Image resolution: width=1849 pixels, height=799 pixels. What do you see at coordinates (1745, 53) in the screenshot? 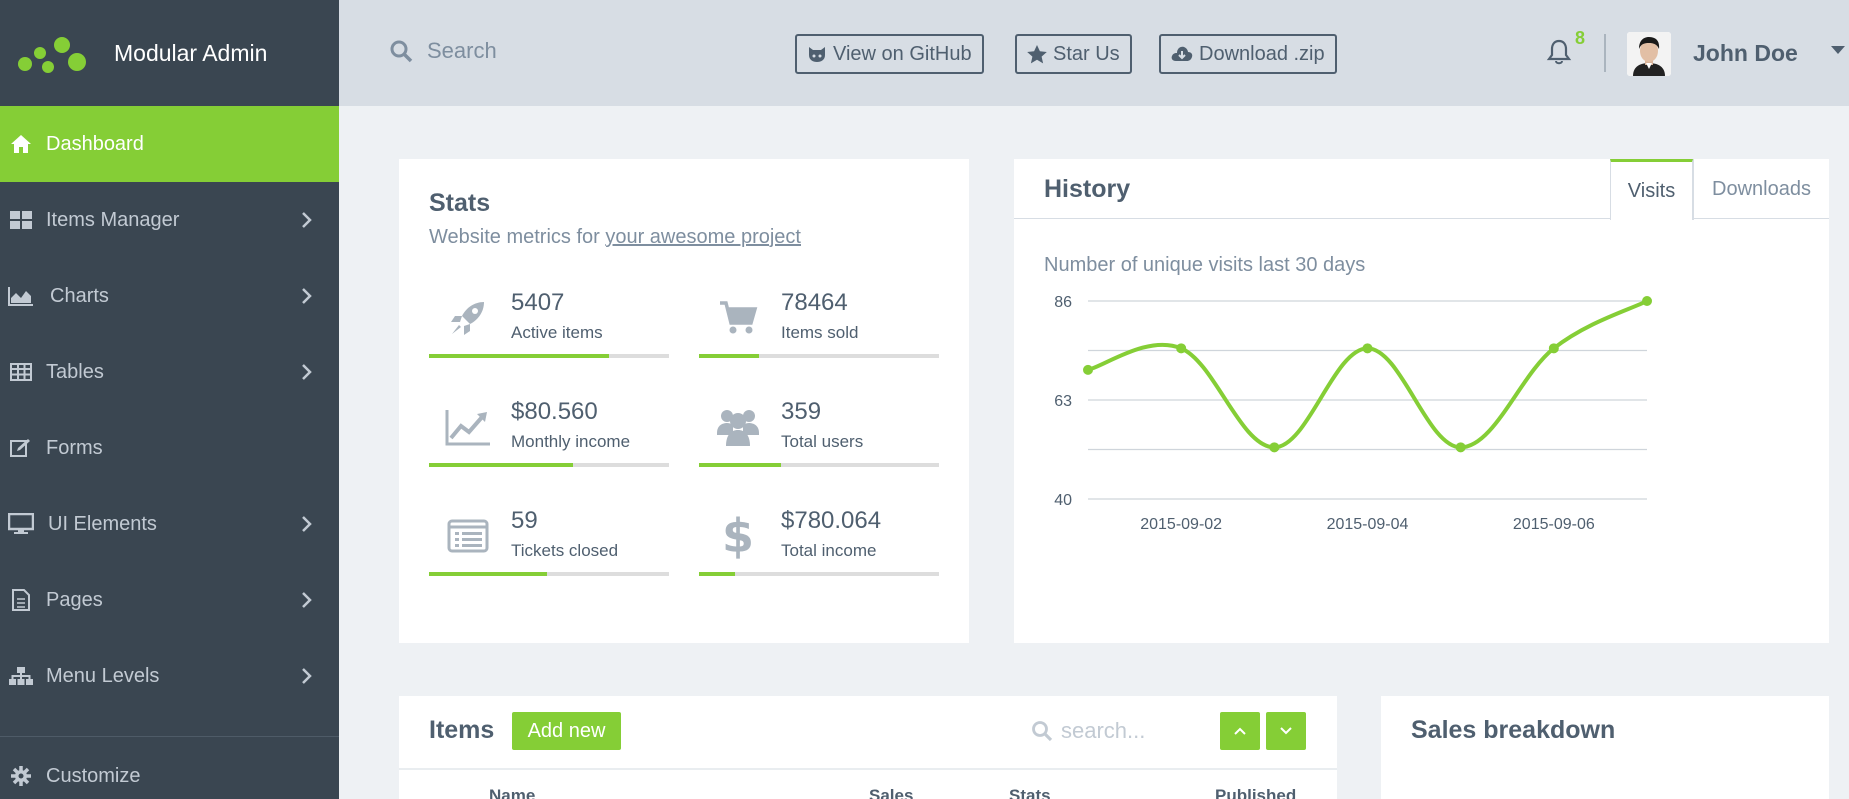
I see `user-name: John Doe` at bounding box center [1745, 53].